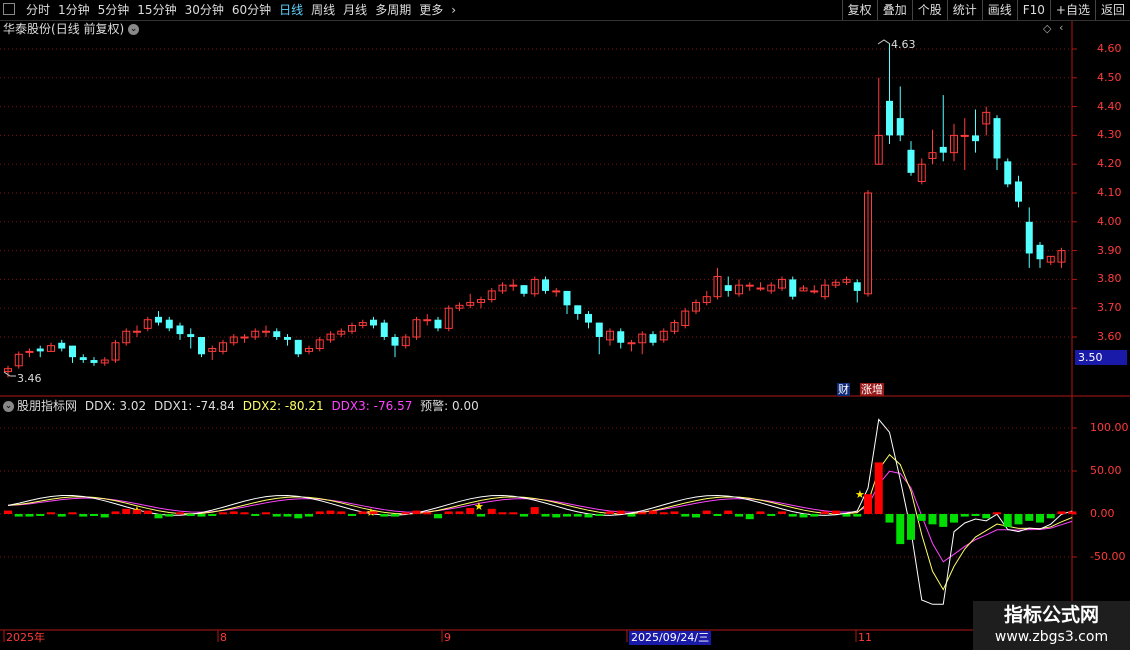 This screenshot has width=1130, height=650. Describe the element at coordinates (540, 503) in the screenshot. I see `ddx-bars` at that location.